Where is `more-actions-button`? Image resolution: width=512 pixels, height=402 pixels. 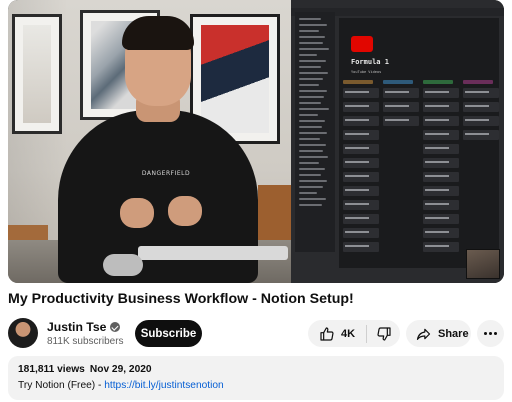
more-actions-button is located at coordinates (490, 333).